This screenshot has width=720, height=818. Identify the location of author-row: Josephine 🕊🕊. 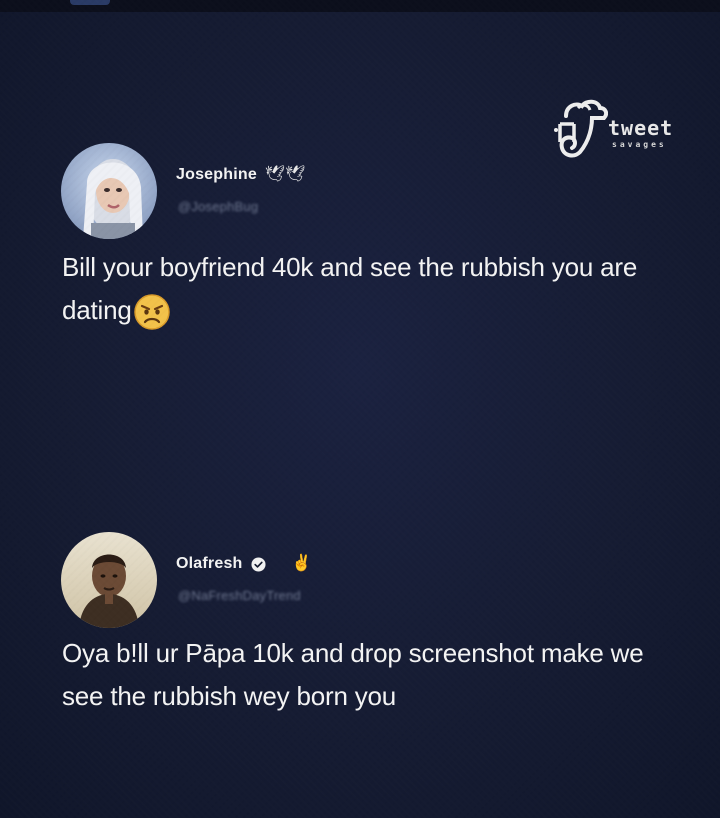
(241, 175).